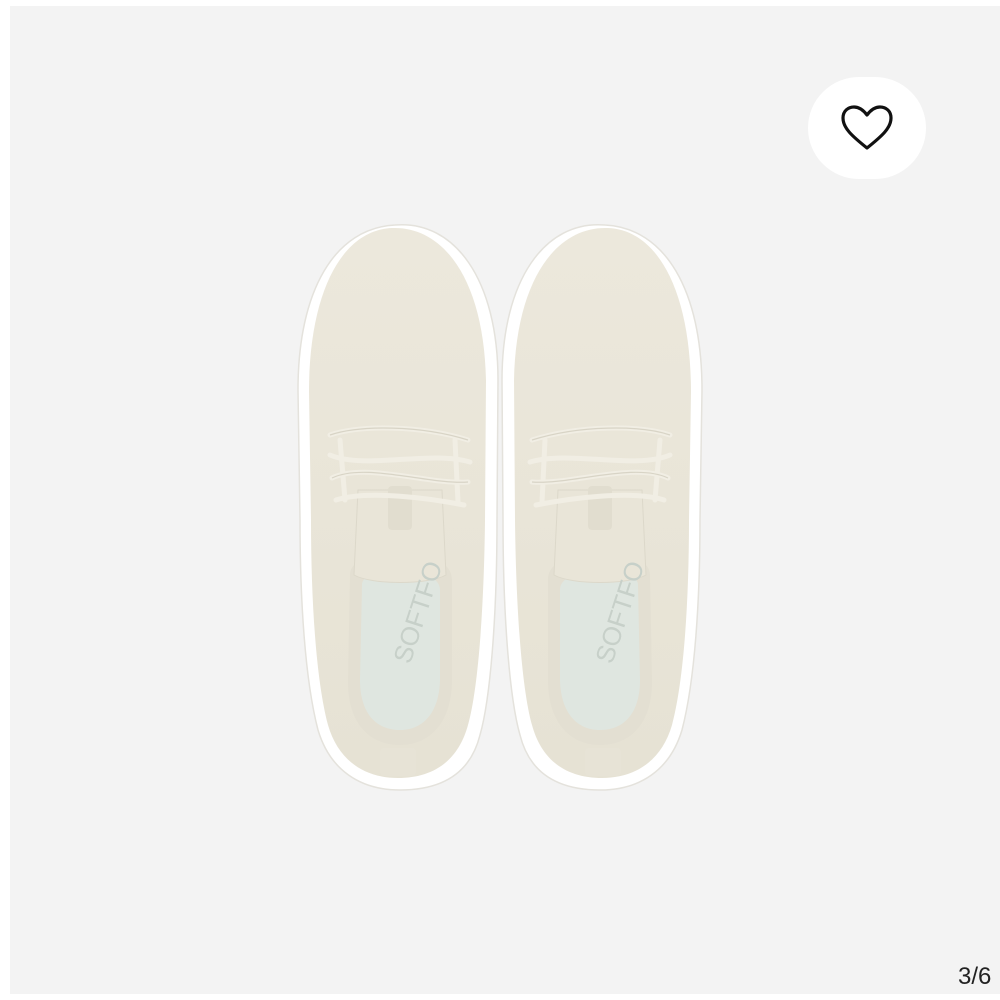  What do you see at coordinates (398, 507) in the screenshot?
I see `left-shoe: SOFTFO` at bounding box center [398, 507].